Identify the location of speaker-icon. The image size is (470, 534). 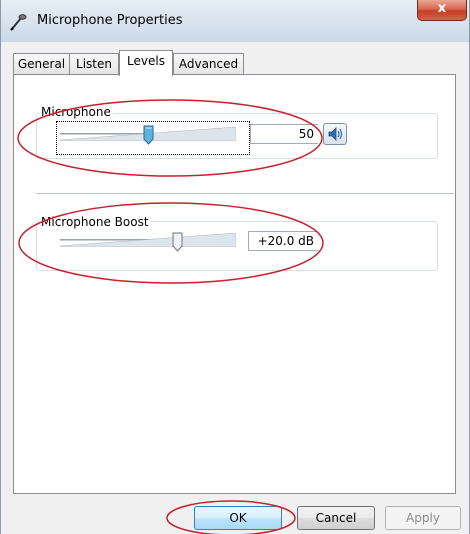
(335, 134).